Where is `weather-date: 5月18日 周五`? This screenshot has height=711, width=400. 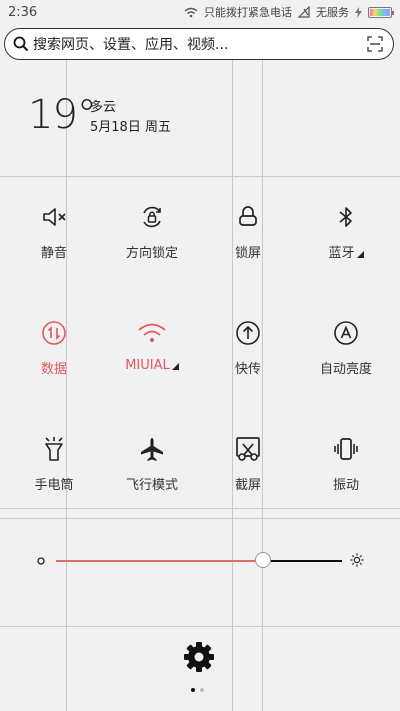 weather-date: 5月18日 周五 is located at coordinates (130, 127).